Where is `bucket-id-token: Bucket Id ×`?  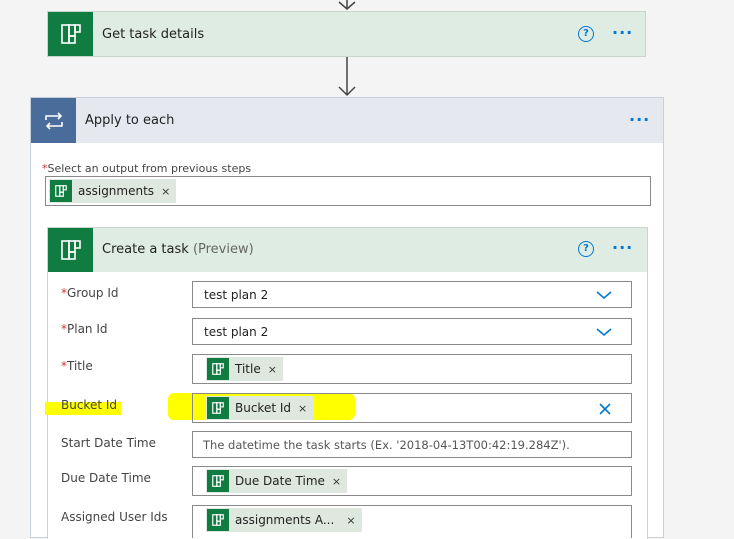
bucket-id-token: Bucket Id × is located at coordinates (260, 408).